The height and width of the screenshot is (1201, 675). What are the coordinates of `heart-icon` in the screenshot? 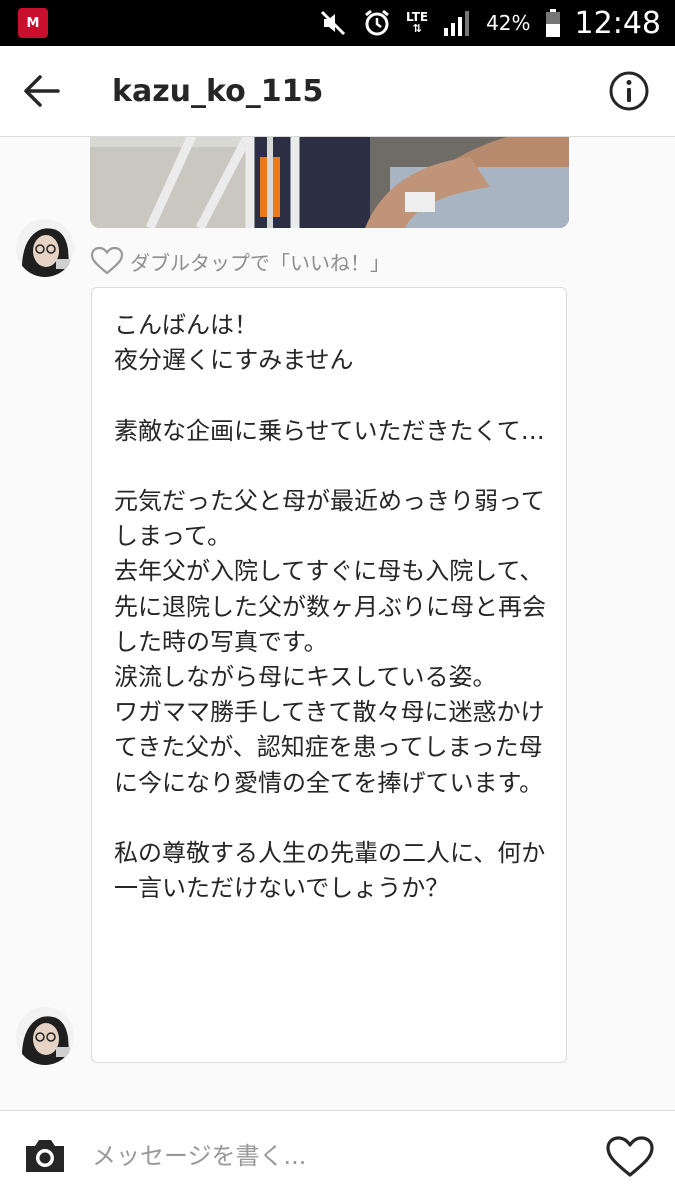 It's located at (630, 1157).